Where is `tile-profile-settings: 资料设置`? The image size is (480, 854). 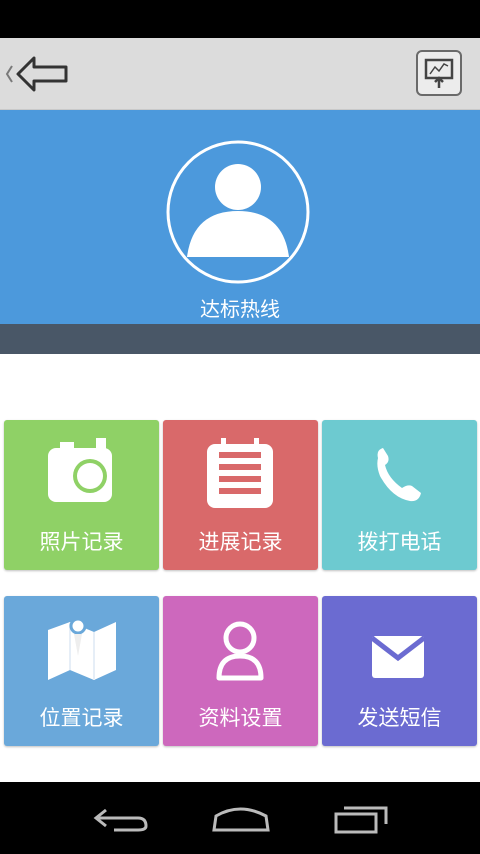
tile-profile-settings: 资料设置 is located at coordinates (240, 671).